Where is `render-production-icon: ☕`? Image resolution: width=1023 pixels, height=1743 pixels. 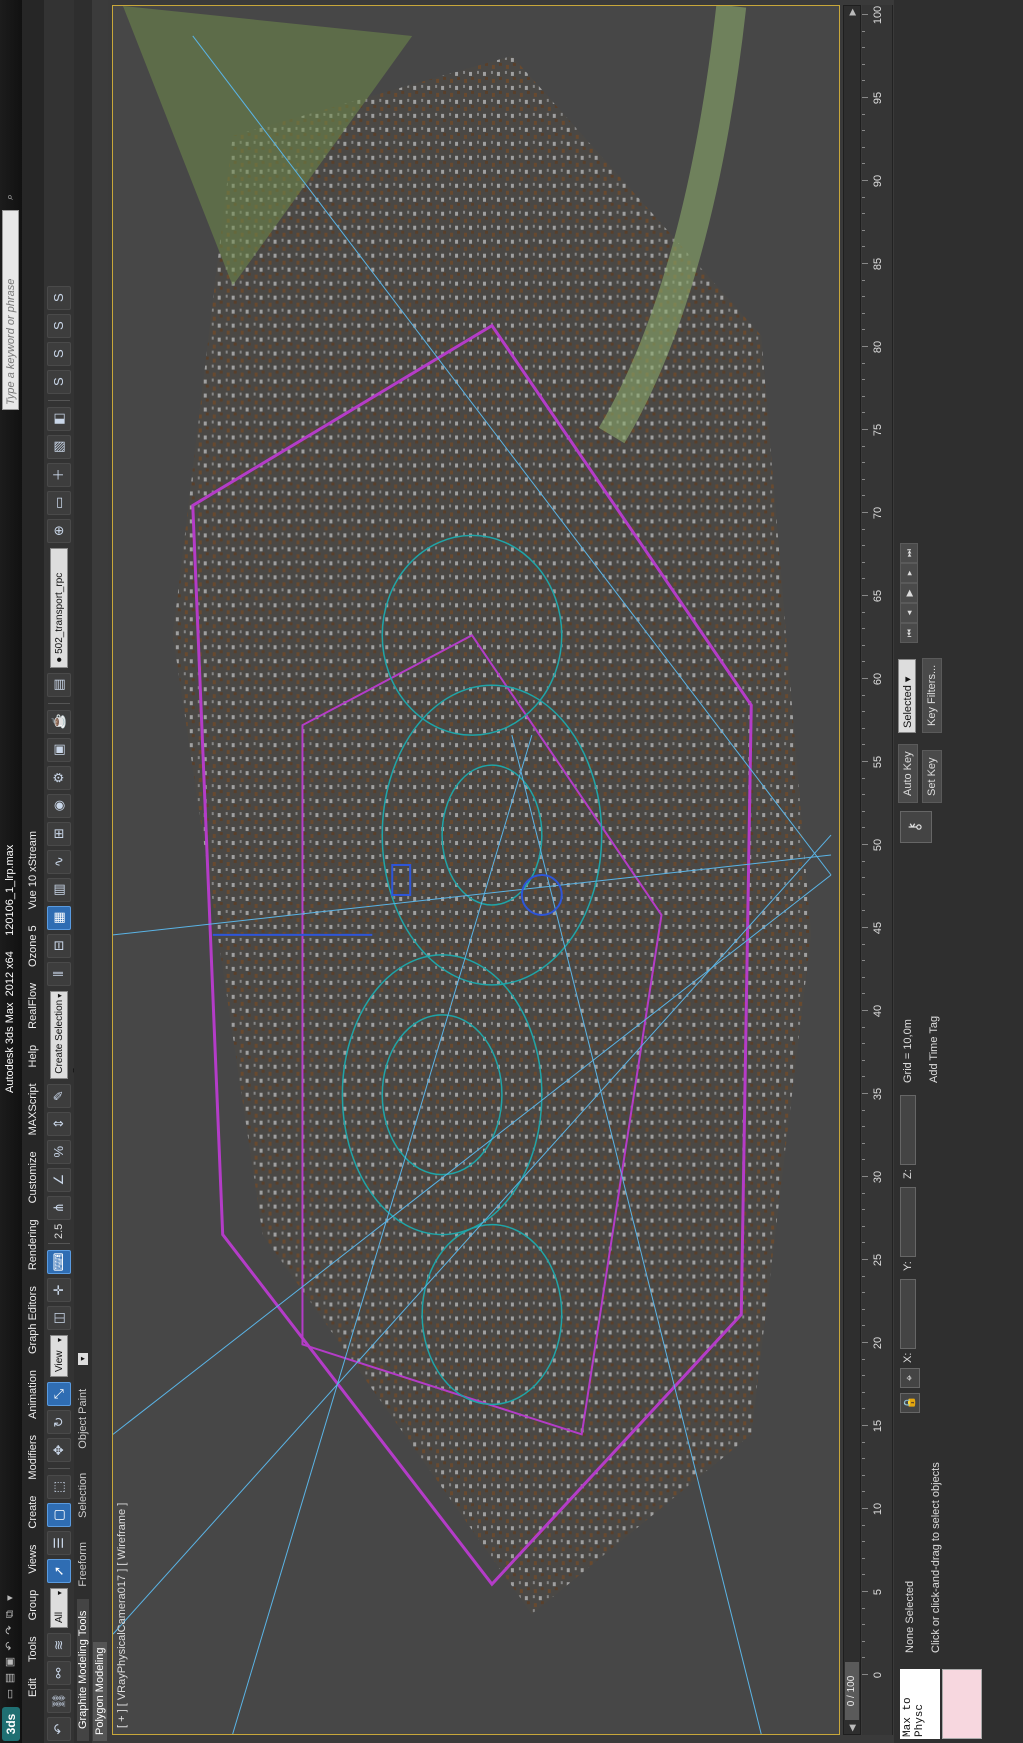 render-production-icon: ☕ is located at coordinates (59, 721).